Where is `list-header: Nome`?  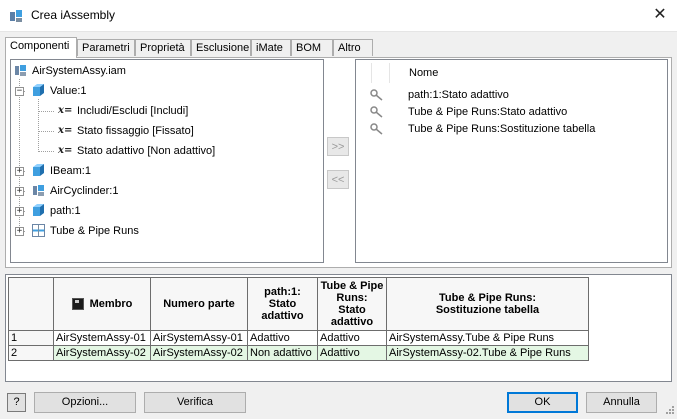 list-header: Nome is located at coordinates (511, 73).